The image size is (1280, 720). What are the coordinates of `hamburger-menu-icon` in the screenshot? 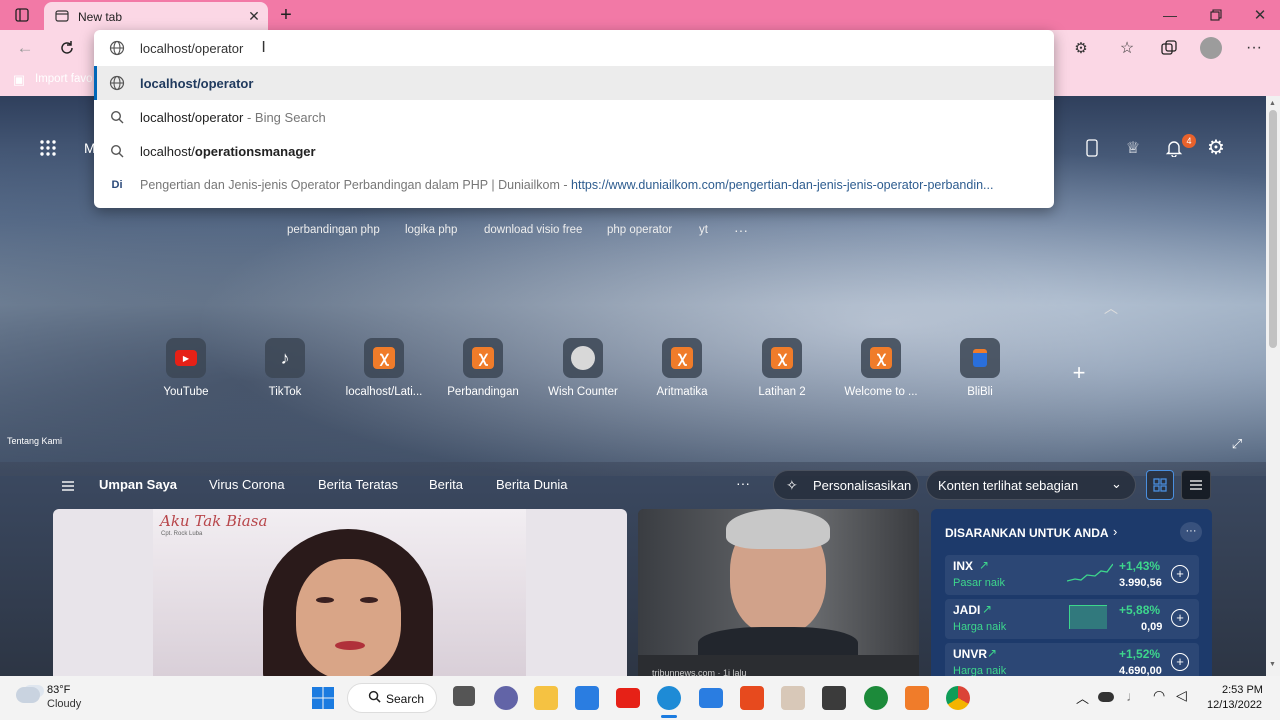 It's located at (68, 486).